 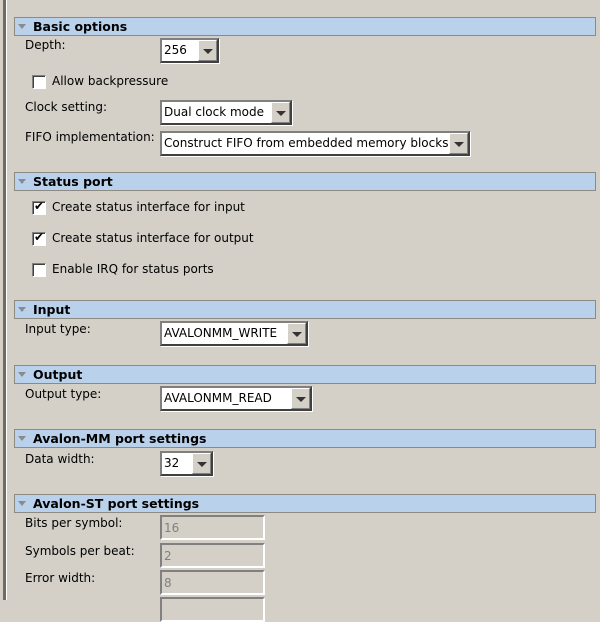 What do you see at coordinates (80, 551) in the screenshot?
I see `symbols-per-beat-label: Symbols per beat:` at bounding box center [80, 551].